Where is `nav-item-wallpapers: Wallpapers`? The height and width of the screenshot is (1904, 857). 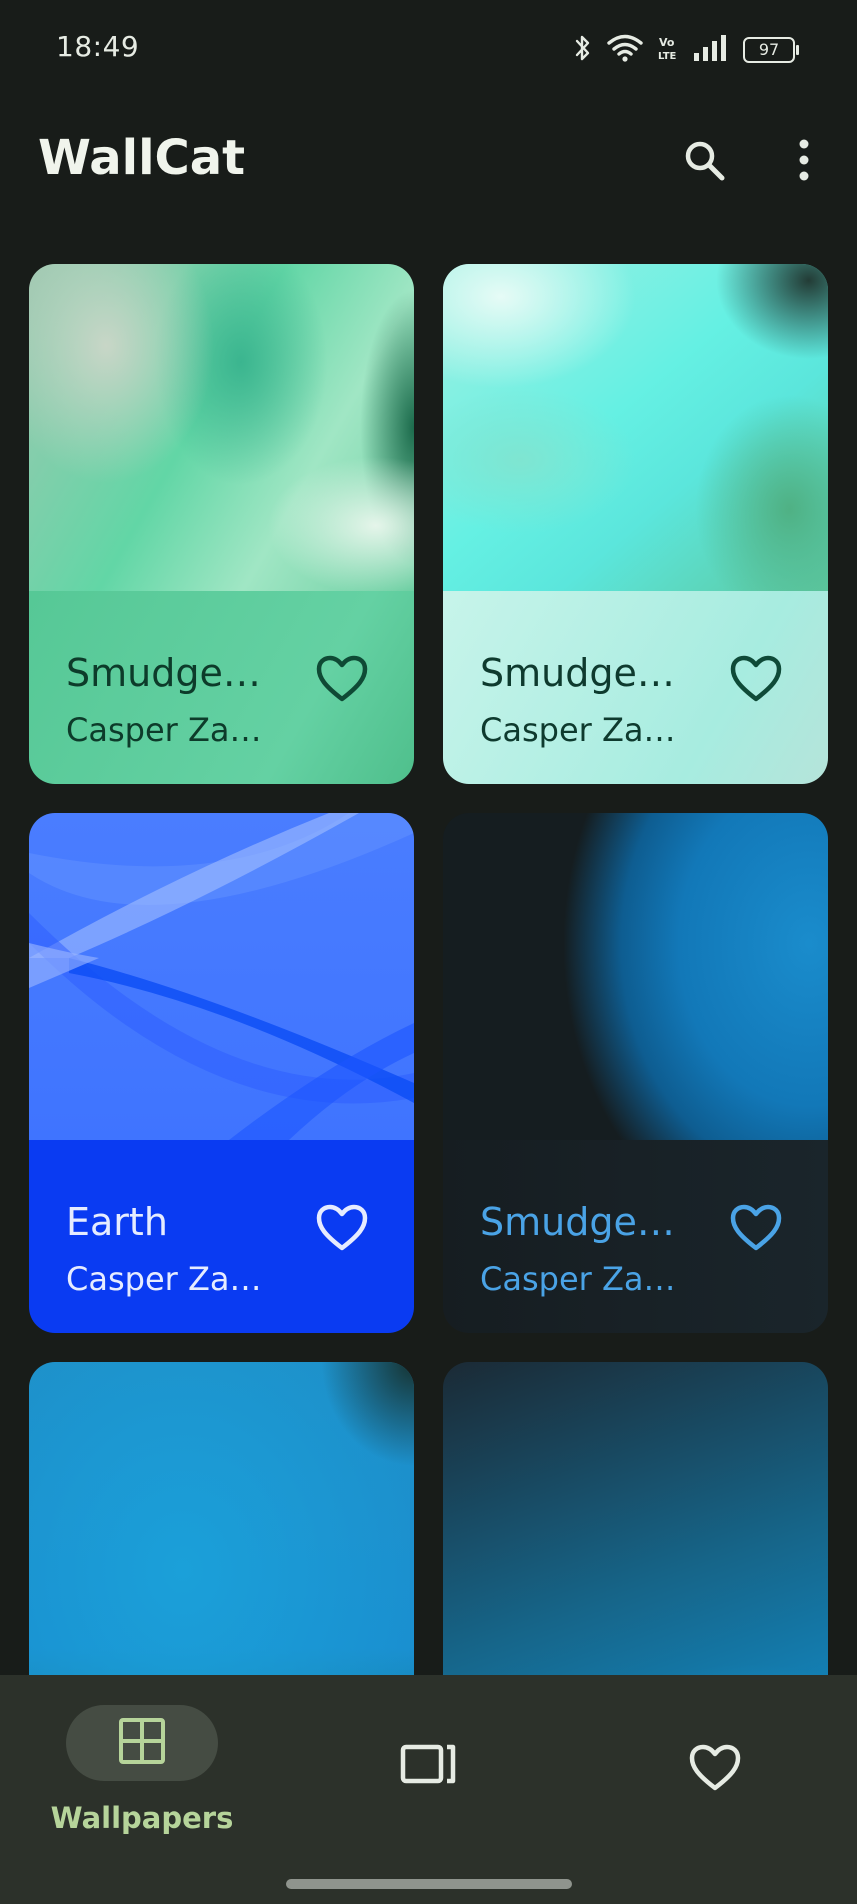 nav-item-wallpapers: Wallpapers is located at coordinates (171, 1789).